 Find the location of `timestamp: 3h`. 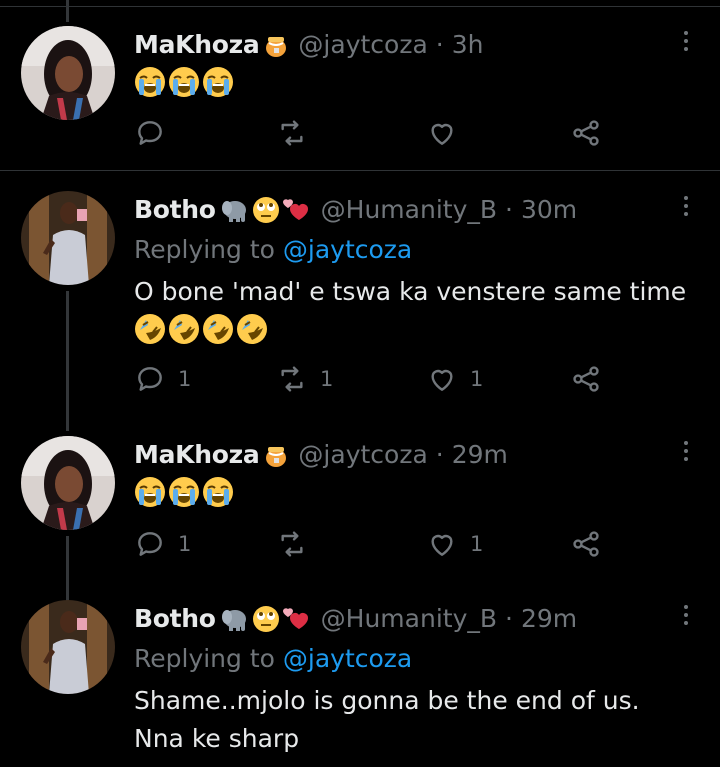

timestamp: 3h is located at coordinates (468, 45).